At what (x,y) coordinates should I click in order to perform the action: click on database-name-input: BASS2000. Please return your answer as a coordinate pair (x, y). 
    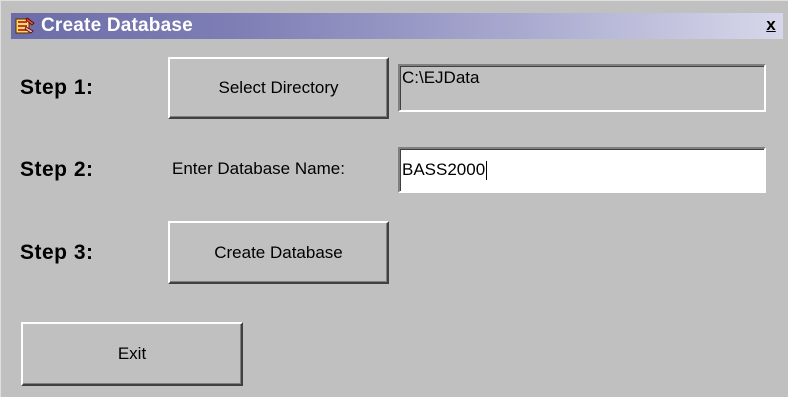
    Looking at the image, I should click on (582, 170).